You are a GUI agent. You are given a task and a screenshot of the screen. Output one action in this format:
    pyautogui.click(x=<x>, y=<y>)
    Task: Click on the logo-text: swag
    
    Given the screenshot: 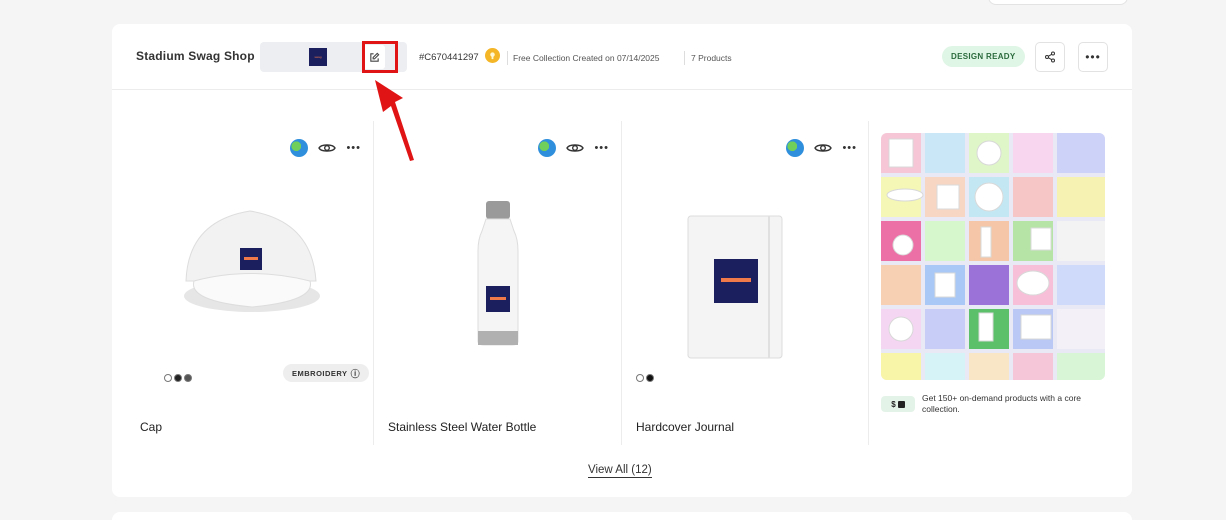 What is the action you would take?
    pyautogui.click(x=318, y=57)
    